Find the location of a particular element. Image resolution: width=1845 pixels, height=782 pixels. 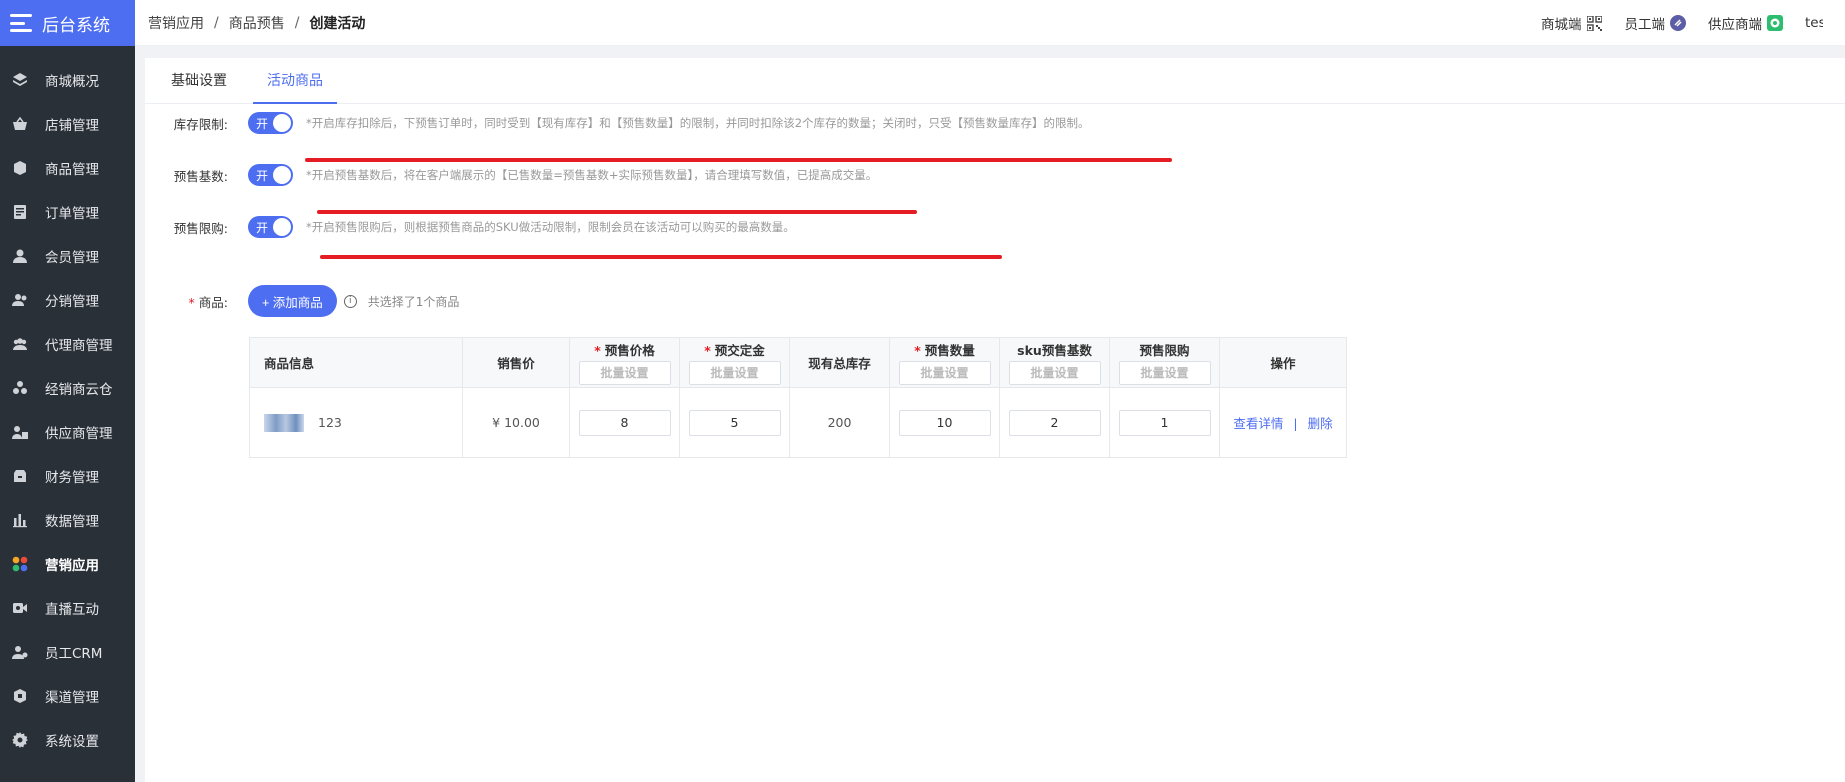

sidebar-item-channel: 渠道管理 is located at coordinates (67, 696).